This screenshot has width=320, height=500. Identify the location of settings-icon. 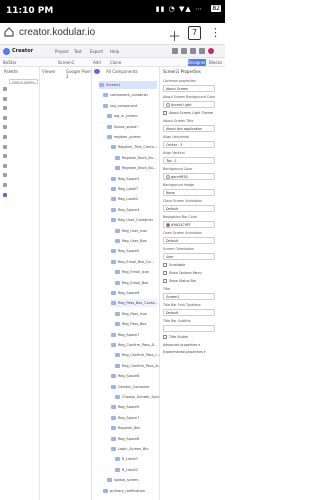
(193, 51).